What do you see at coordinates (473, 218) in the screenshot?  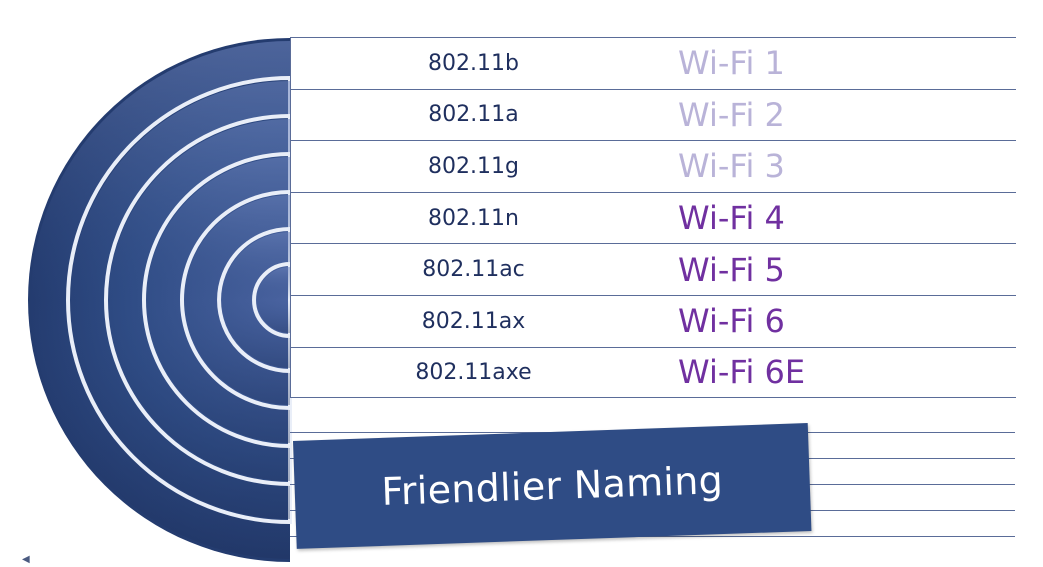 I see `standard-cell: 802.11n` at bounding box center [473, 218].